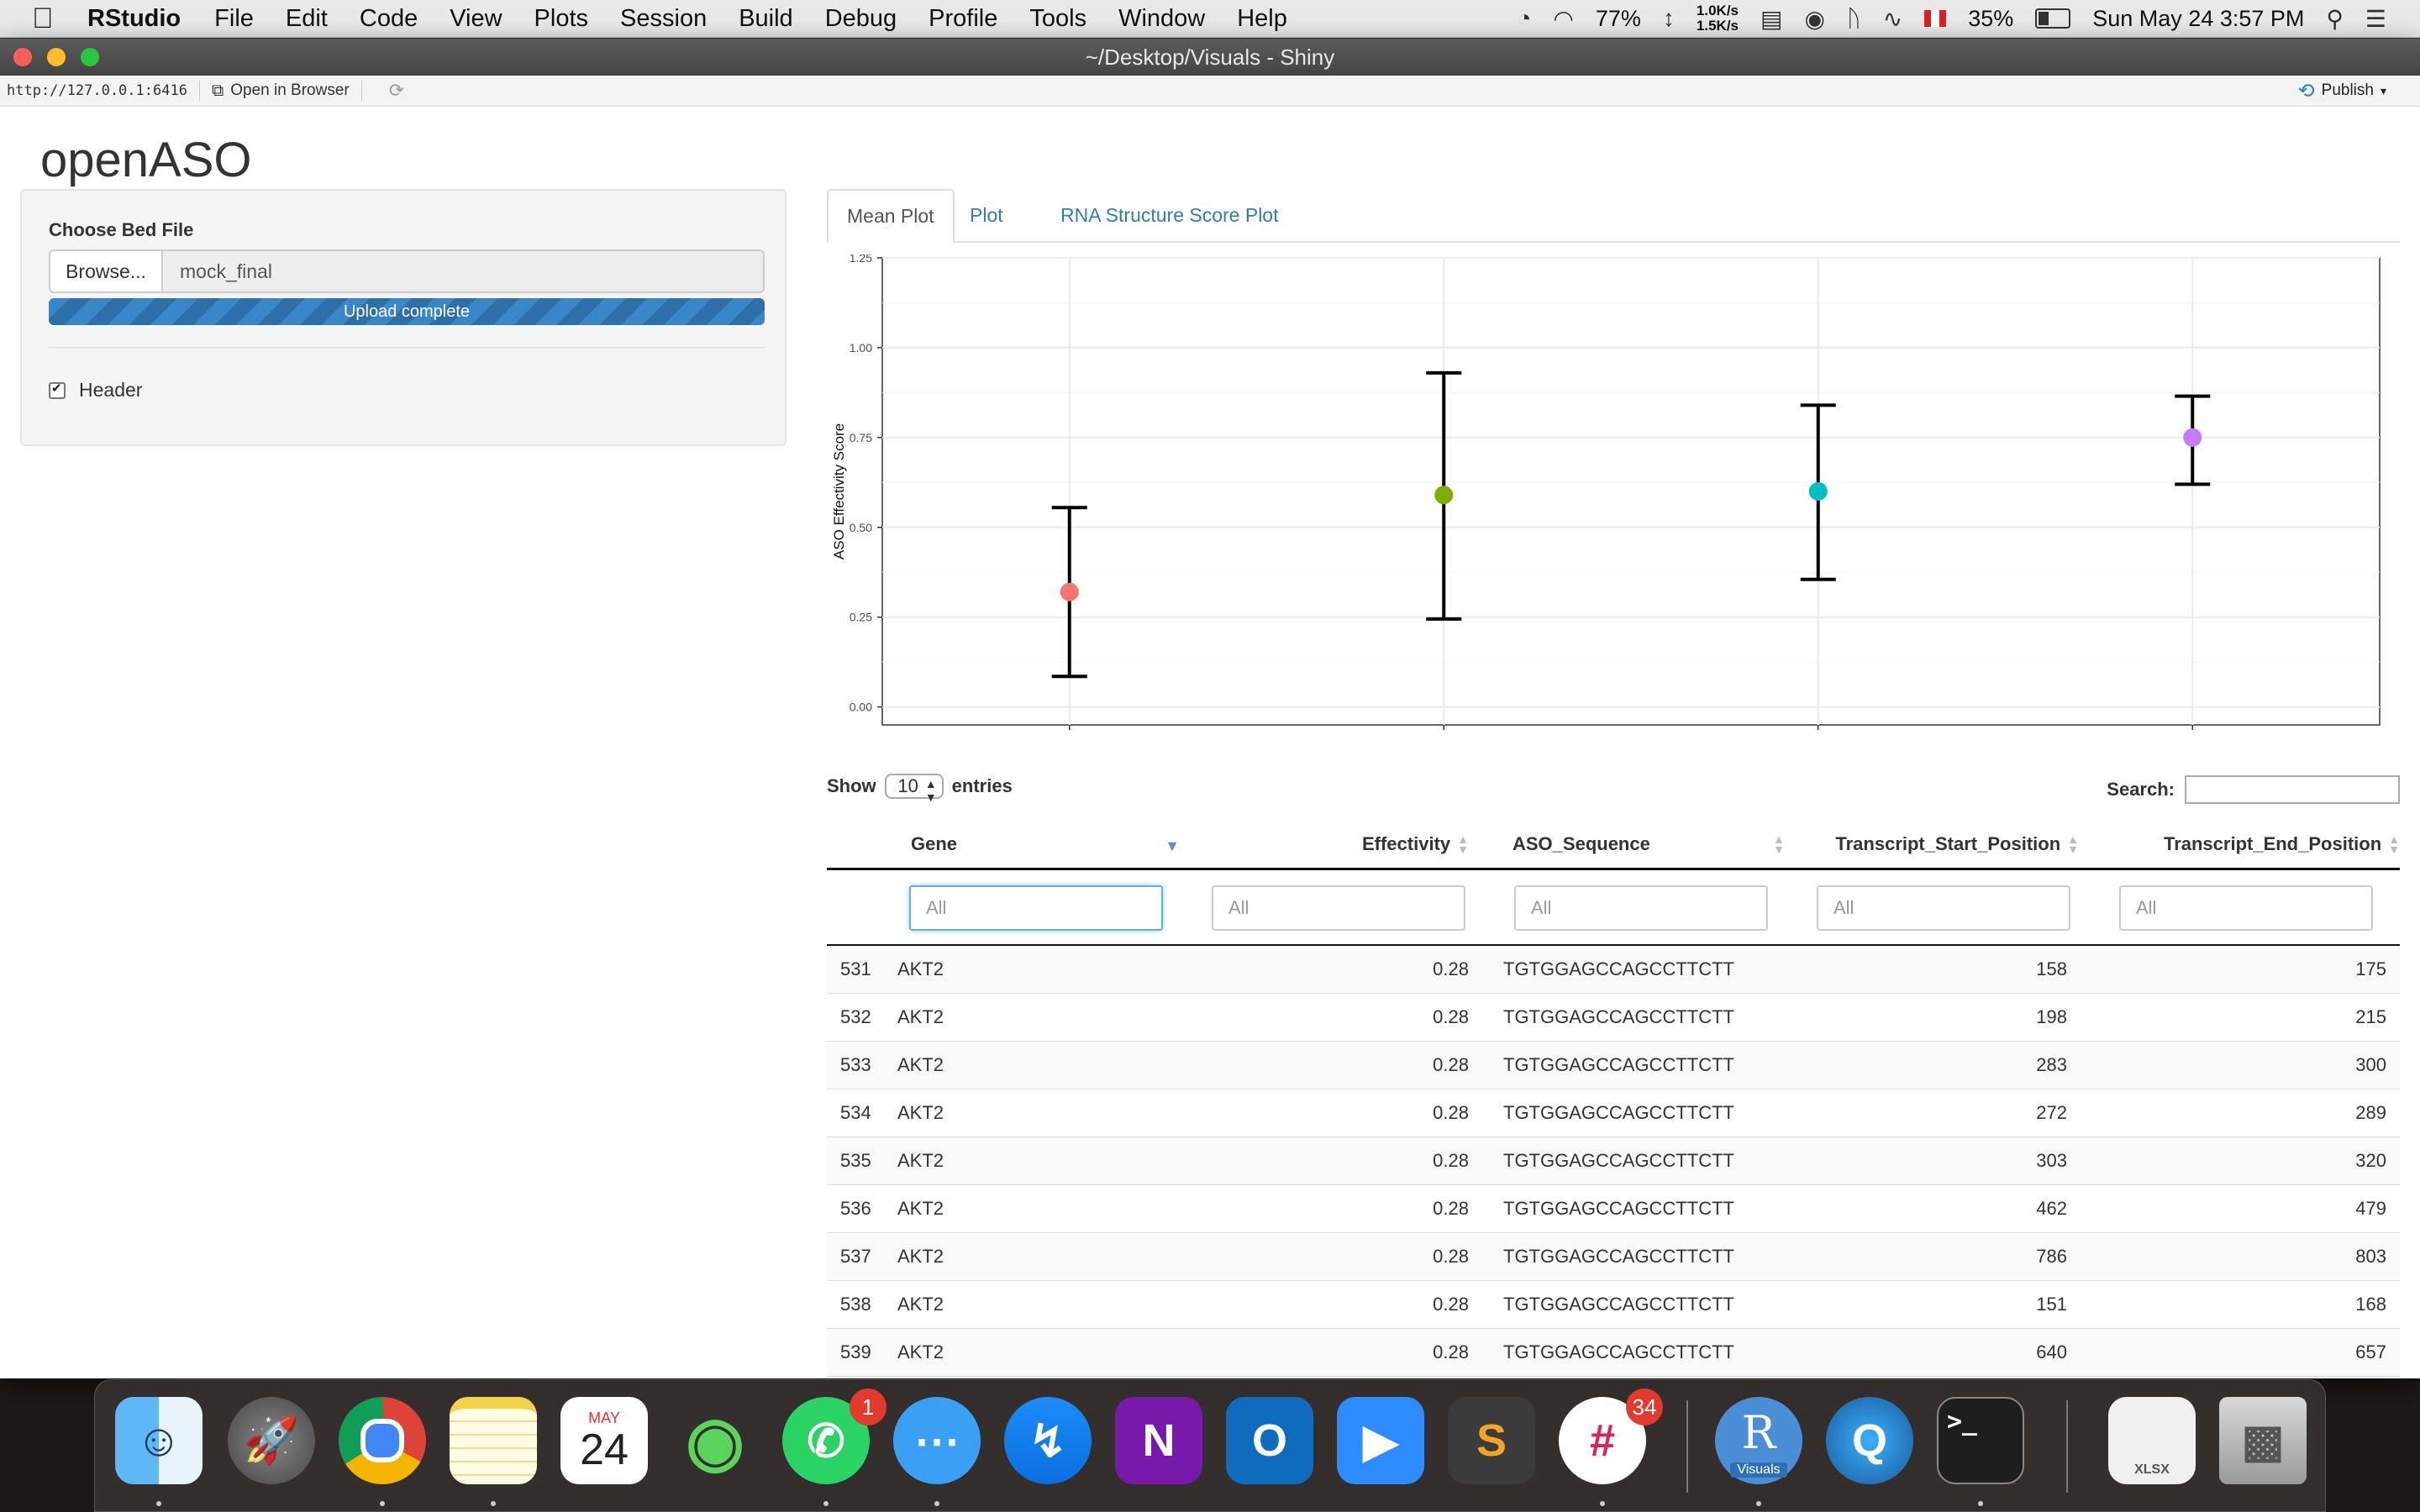  What do you see at coordinates (1614, 1065) in the screenshot?
I see `table-row: 533 AKT2 0.28 TGTGGAGCCAGCCTTCTT 283 300` at bounding box center [1614, 1065].